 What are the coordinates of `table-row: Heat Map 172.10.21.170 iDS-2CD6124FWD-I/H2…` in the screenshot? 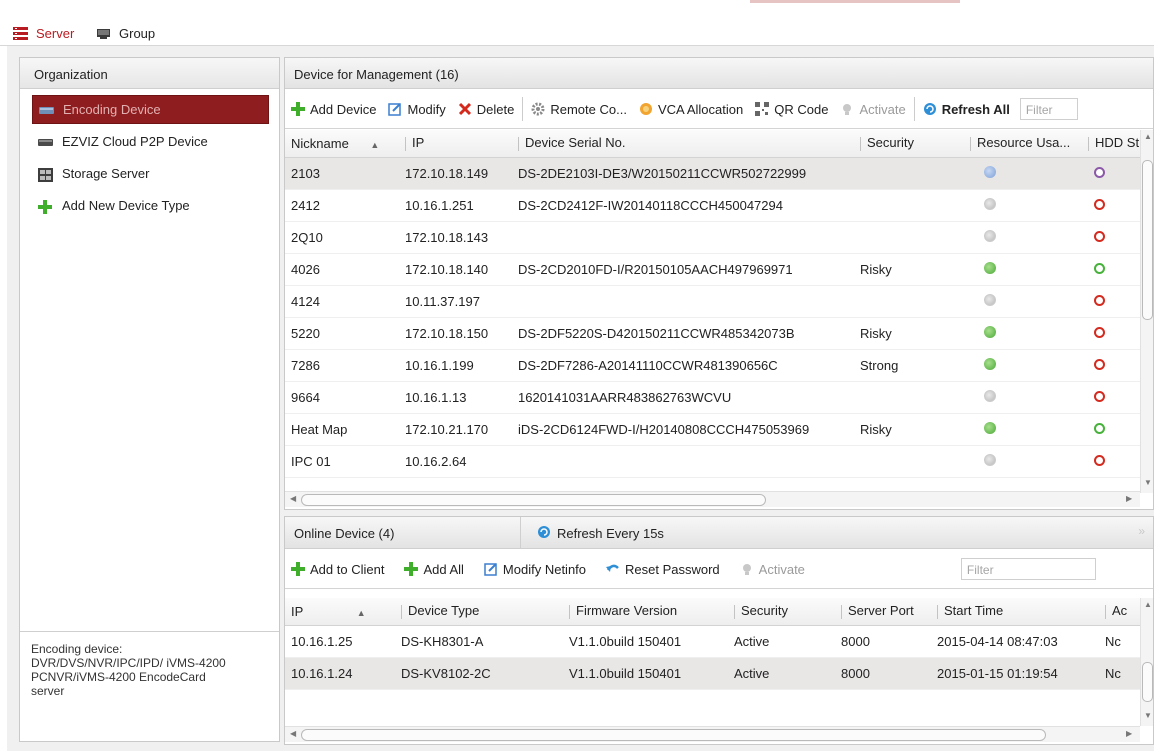 It's located at (712, 429).